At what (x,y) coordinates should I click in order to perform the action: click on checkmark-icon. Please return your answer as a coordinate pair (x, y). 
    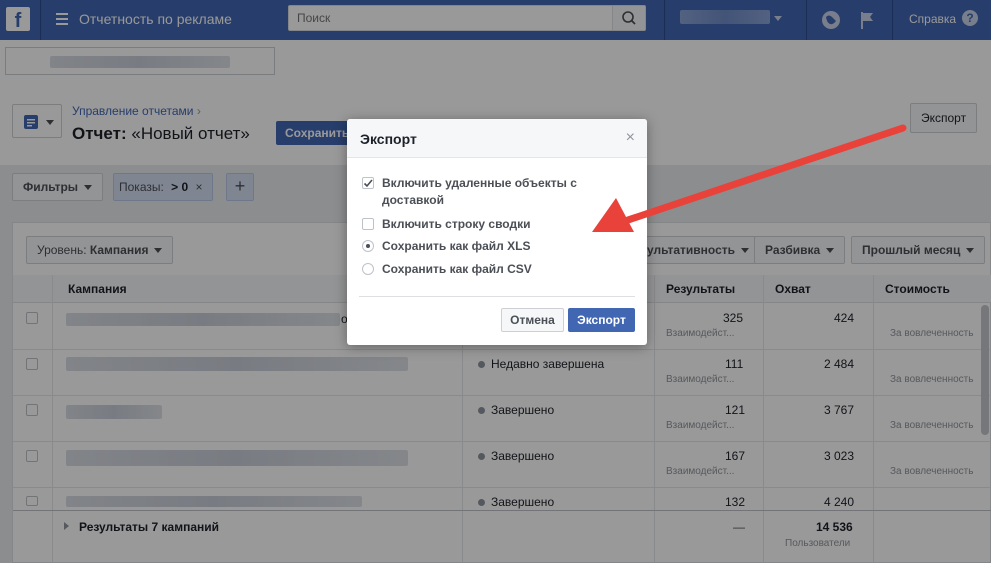
    Looking at the image, I should click on (368, 183).